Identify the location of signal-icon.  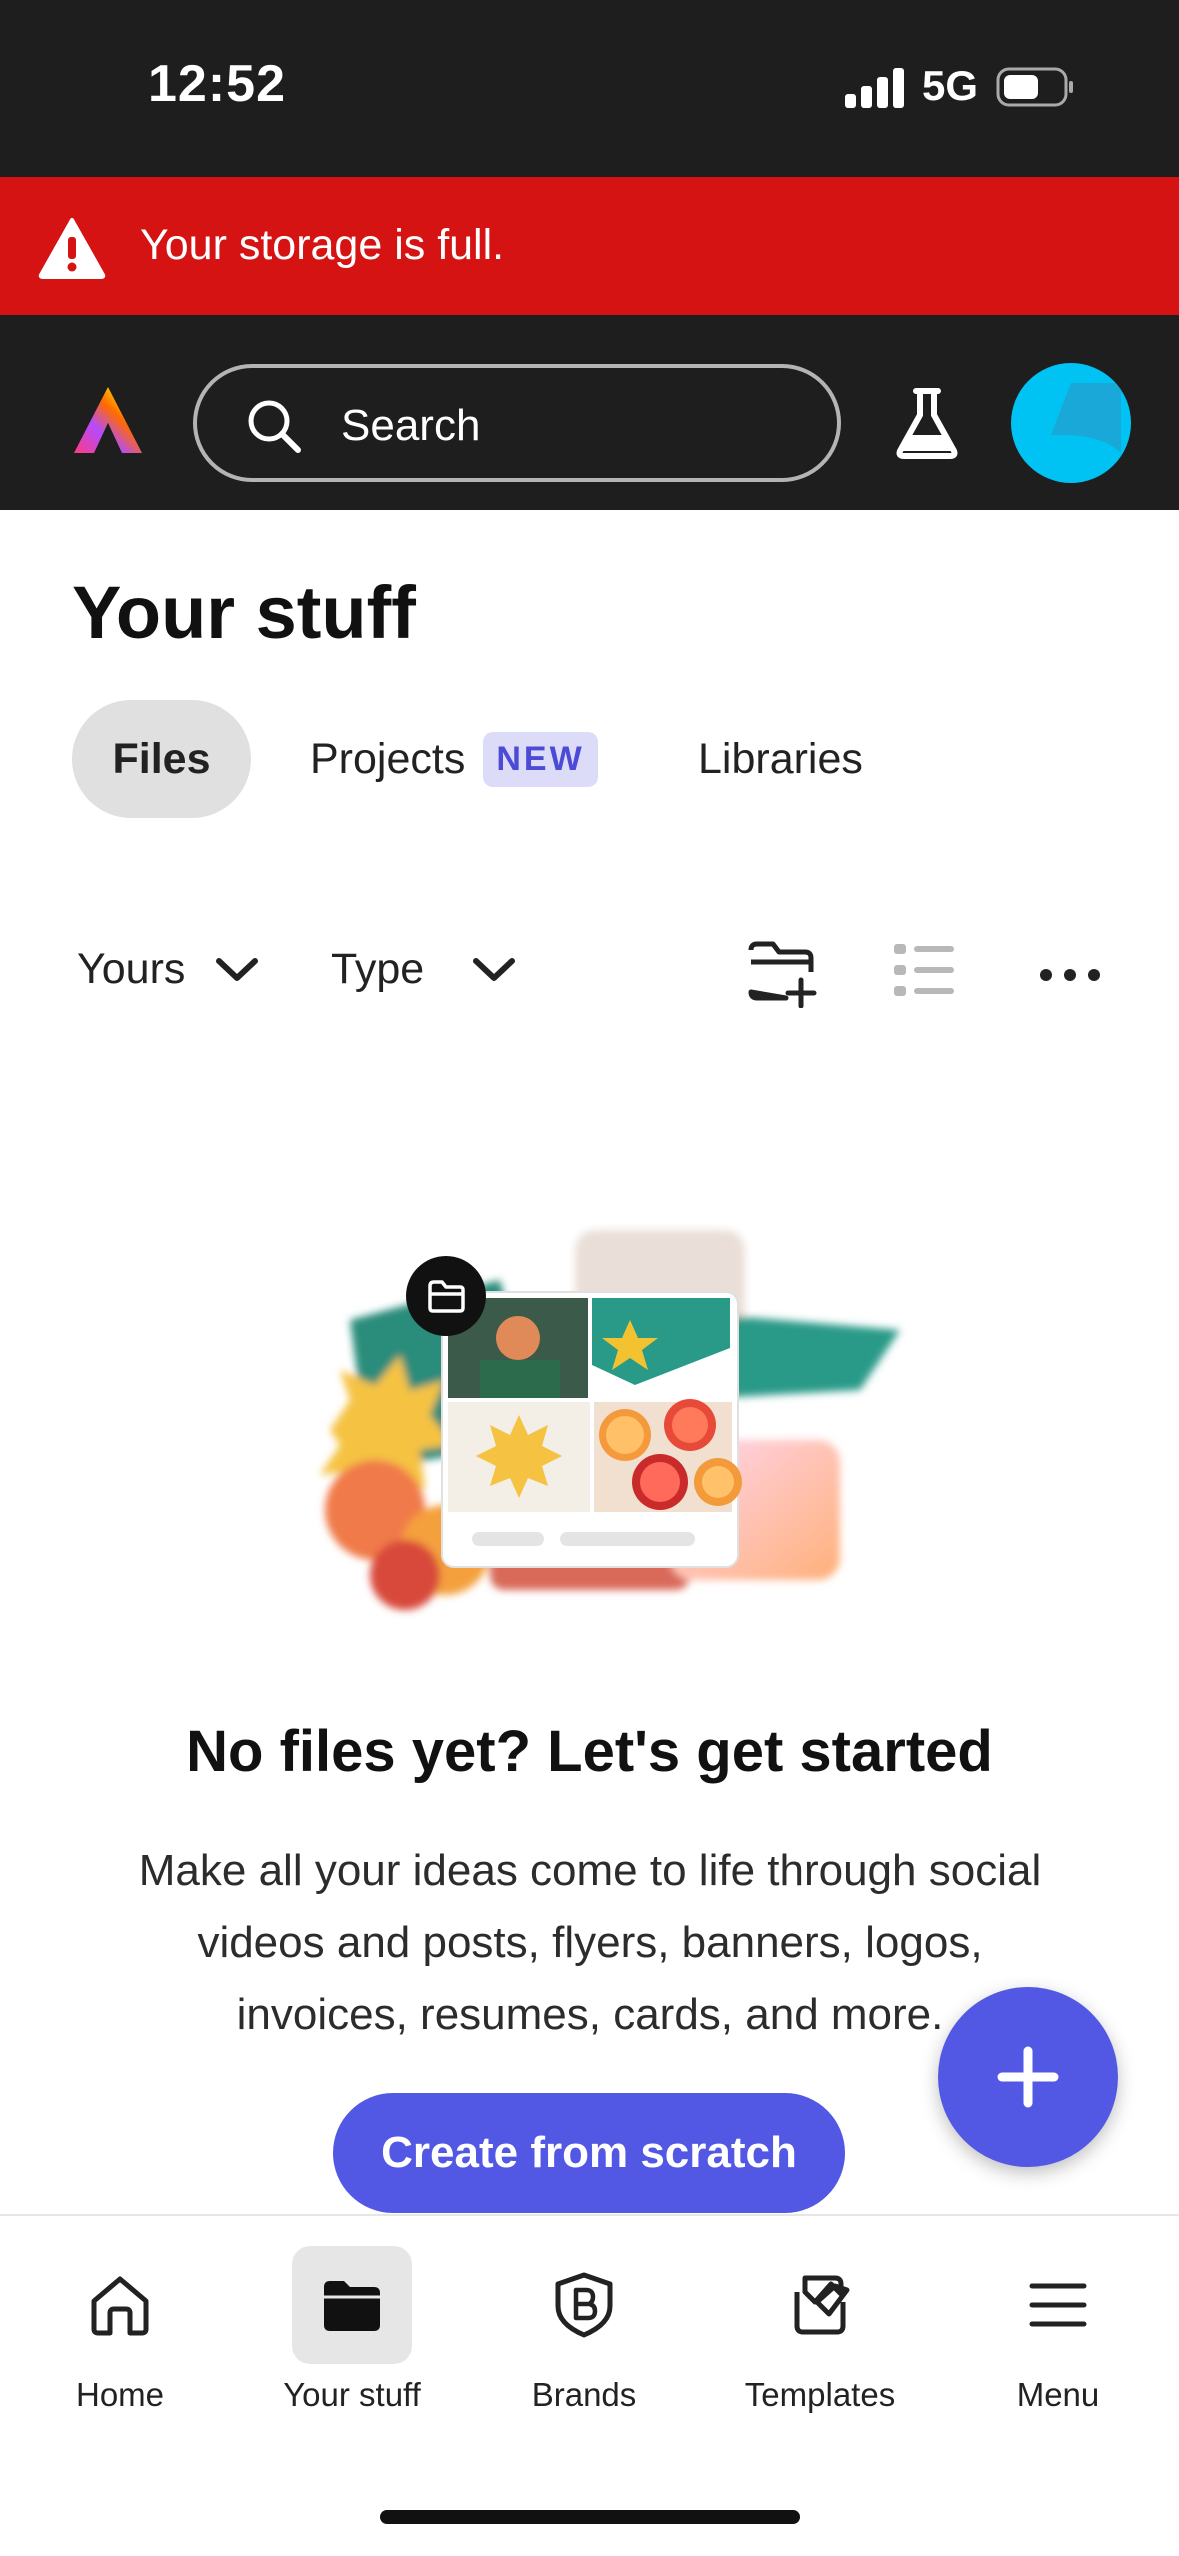
(875, 88).